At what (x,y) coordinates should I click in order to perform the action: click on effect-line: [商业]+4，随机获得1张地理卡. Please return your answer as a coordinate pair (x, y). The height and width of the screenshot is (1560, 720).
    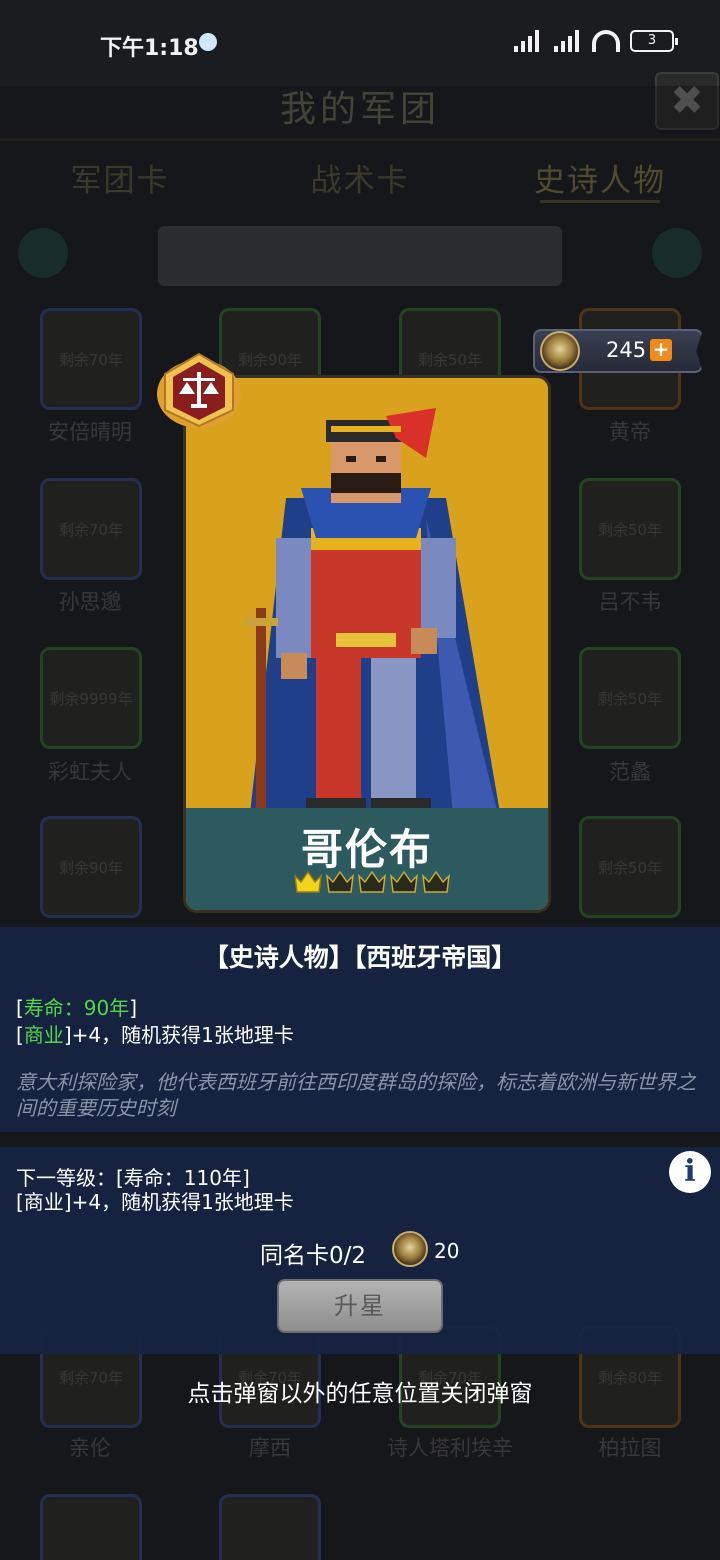
    Looking at the image, I should click on (155, 1033).